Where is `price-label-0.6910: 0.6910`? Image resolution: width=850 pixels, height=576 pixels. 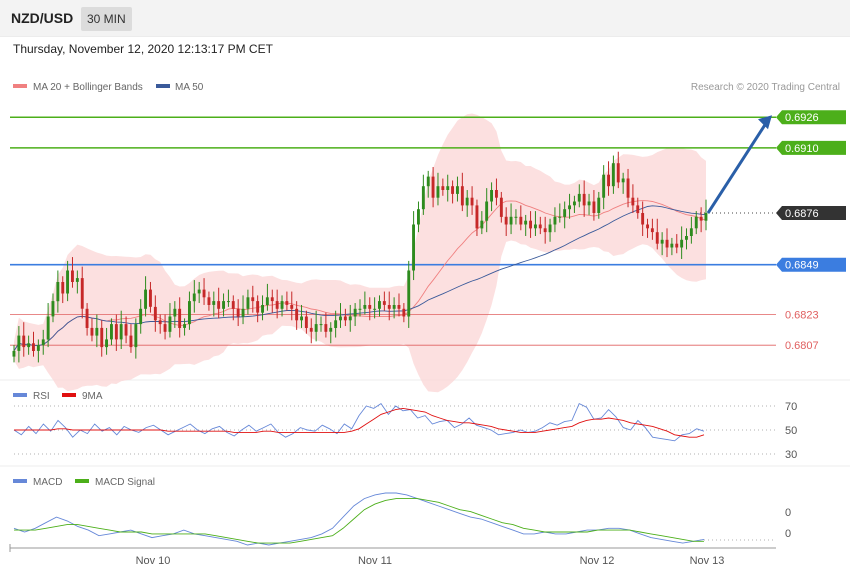 price-label-0.6910: 0.6910 is located at coordinates (811, 147).